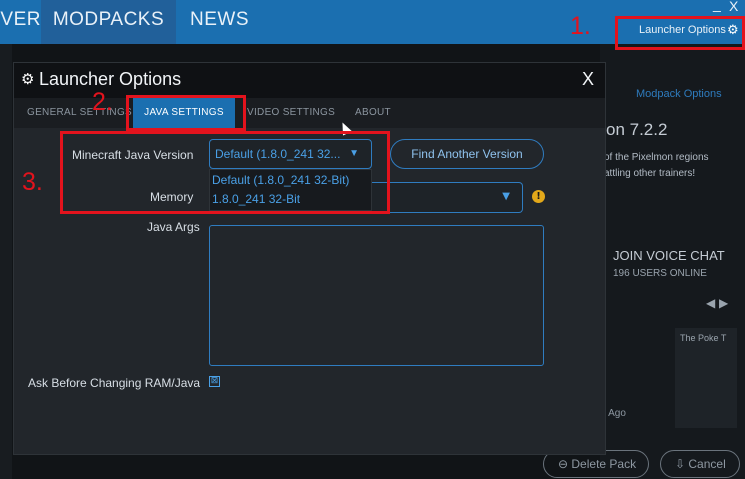 This screenshot has width=745, height=479. Describe the element at coordinates (669, 255) in the screenshot. I see `join-voice-chat: JOIN VOICE CHAT` at that location.